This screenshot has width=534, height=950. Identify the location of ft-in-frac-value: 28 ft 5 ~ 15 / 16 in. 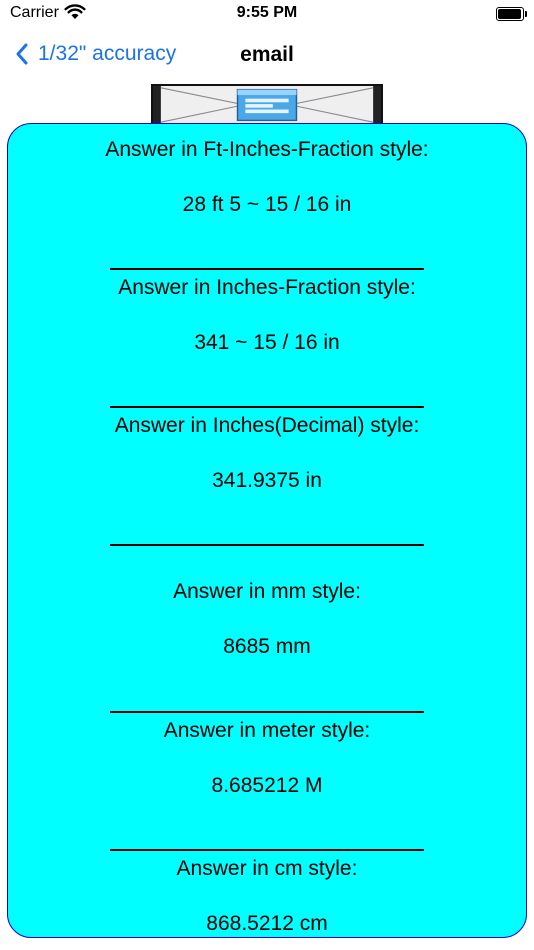
(267, 204).